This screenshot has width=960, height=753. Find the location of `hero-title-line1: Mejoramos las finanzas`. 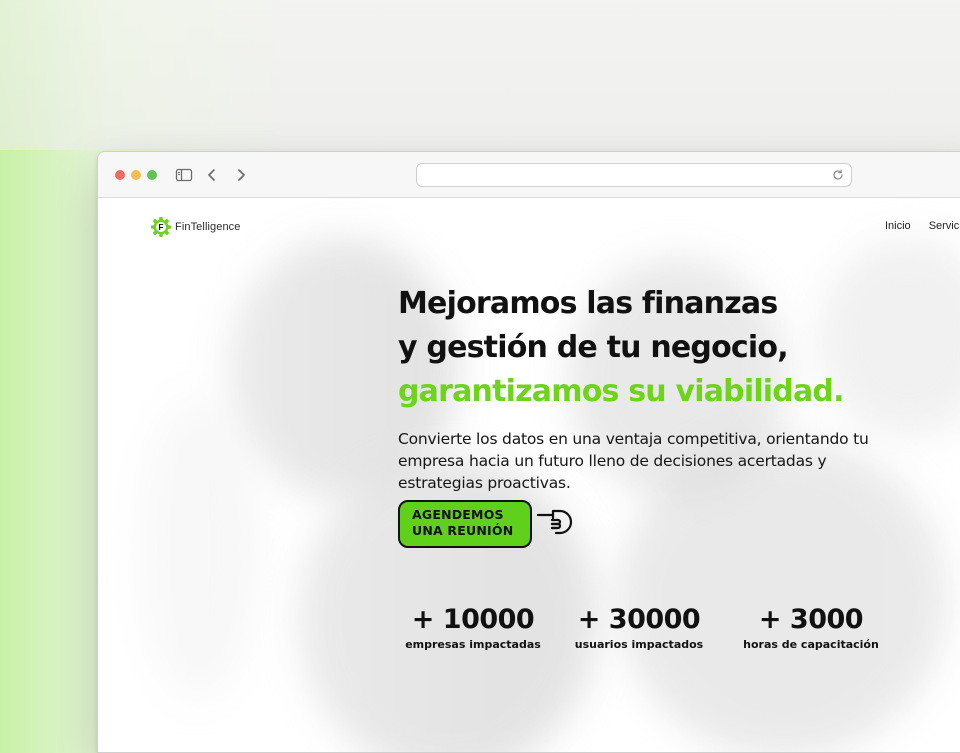

hero-title-line1: Mejoramos las finanzas is located at coordinates (588, 303).